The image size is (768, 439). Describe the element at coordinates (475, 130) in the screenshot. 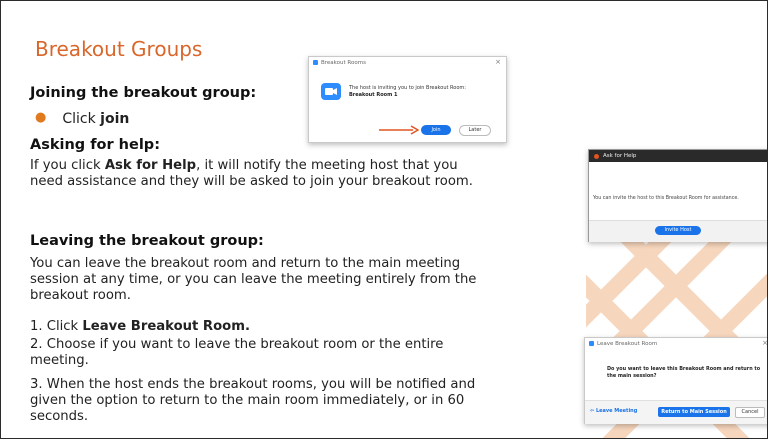

I see `later-button: Later` at that location.